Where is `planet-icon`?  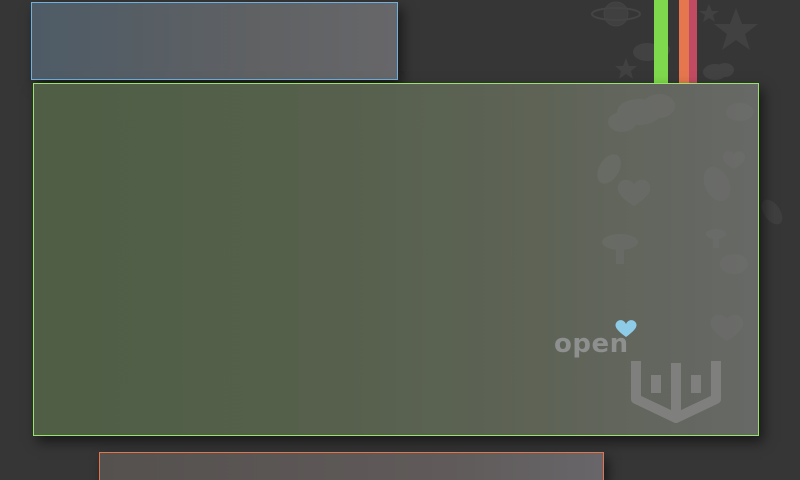 planet-icon is located at coordinates (616, 14).